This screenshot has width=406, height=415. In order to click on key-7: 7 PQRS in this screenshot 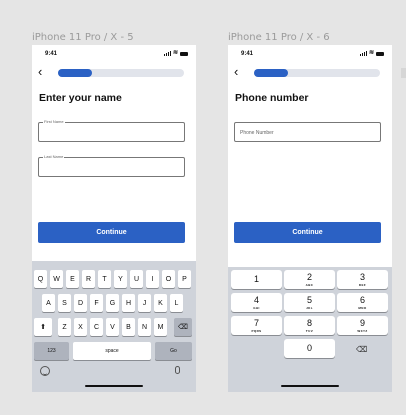, I will do `click(256, 325)`.